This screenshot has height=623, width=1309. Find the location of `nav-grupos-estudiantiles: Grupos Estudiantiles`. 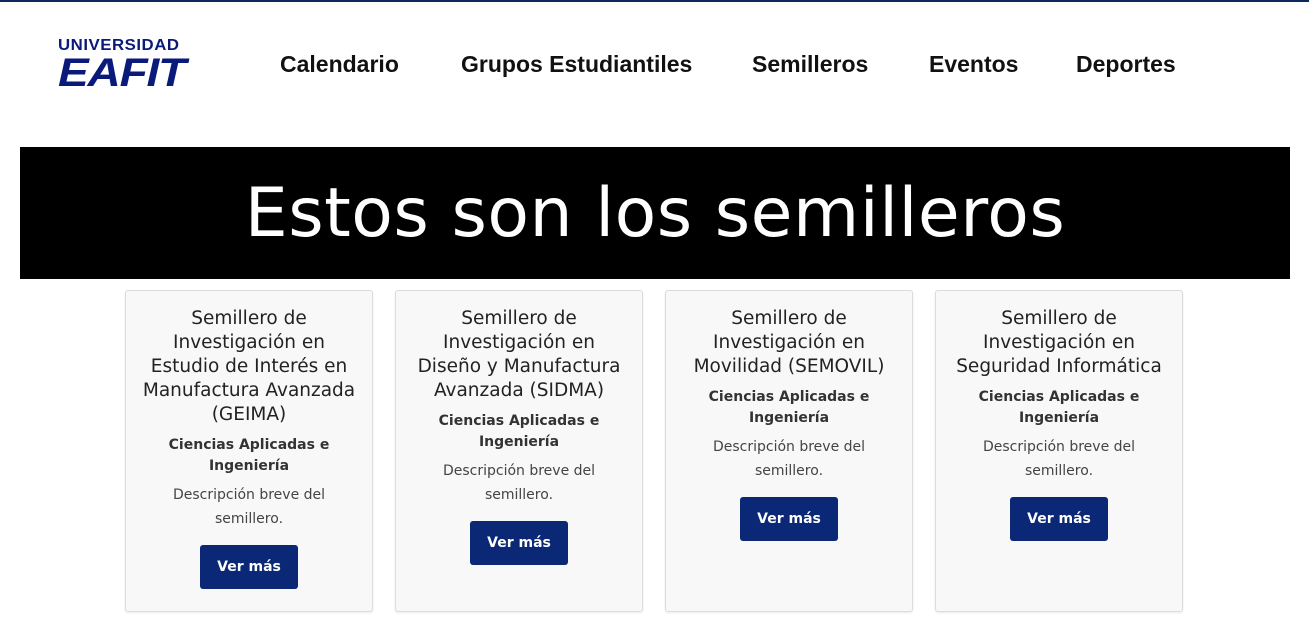

nav-grupos-estudiantiles: Grupos Estudiantiles is located at coordinates (576, 64).